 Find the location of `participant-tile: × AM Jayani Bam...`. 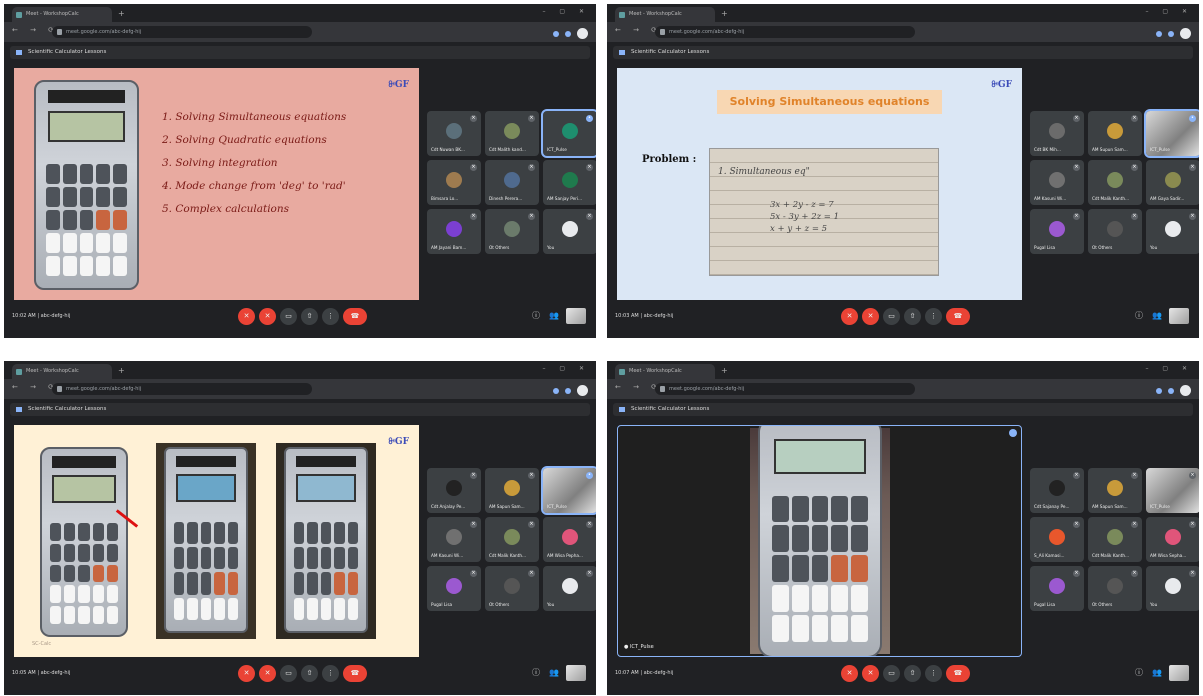

participant-tile: × AM Jayani Bam... is located at coordinates (454, 231).